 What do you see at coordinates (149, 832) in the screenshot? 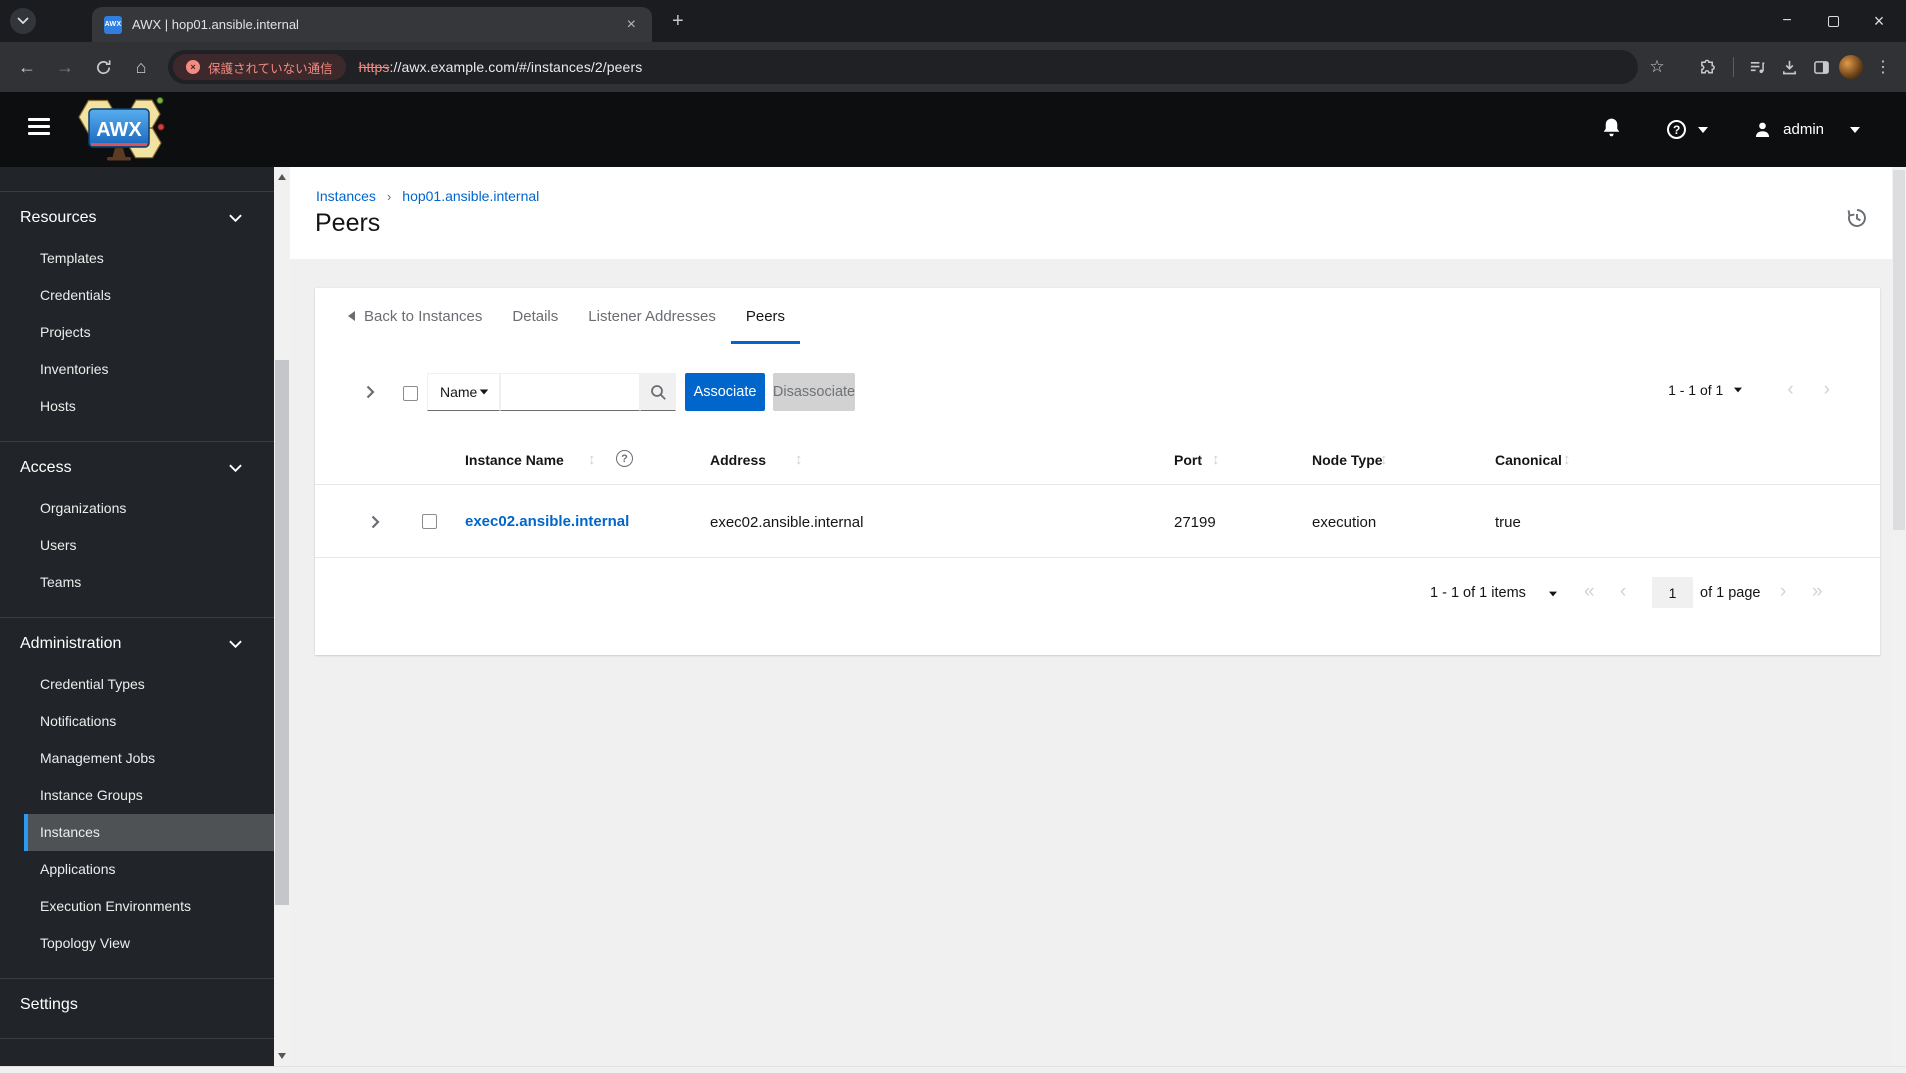
I see `sidebar-item-instances: Instances` at bounding box center [149, 832].